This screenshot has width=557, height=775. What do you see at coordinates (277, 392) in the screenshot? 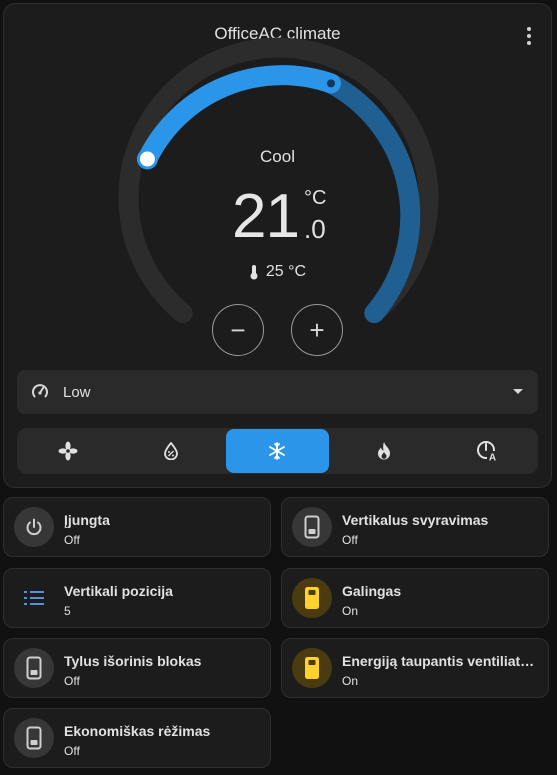
I see `fan-mode-select: Low` at bounding box center [277, 392].